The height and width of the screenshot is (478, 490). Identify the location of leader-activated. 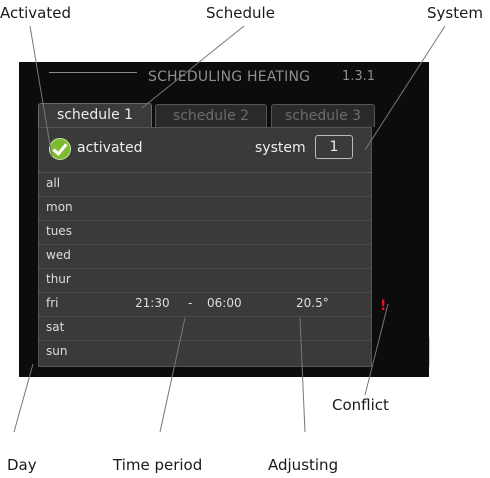
(41, 91).